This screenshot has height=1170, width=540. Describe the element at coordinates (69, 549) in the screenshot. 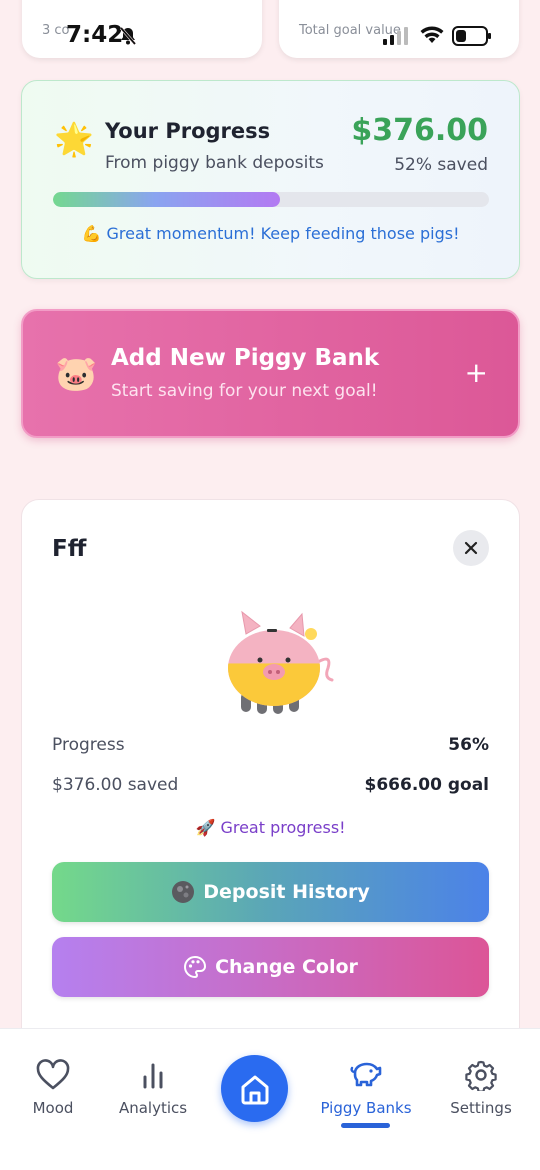

I see `piggy-bank-name: Fff` at that location.